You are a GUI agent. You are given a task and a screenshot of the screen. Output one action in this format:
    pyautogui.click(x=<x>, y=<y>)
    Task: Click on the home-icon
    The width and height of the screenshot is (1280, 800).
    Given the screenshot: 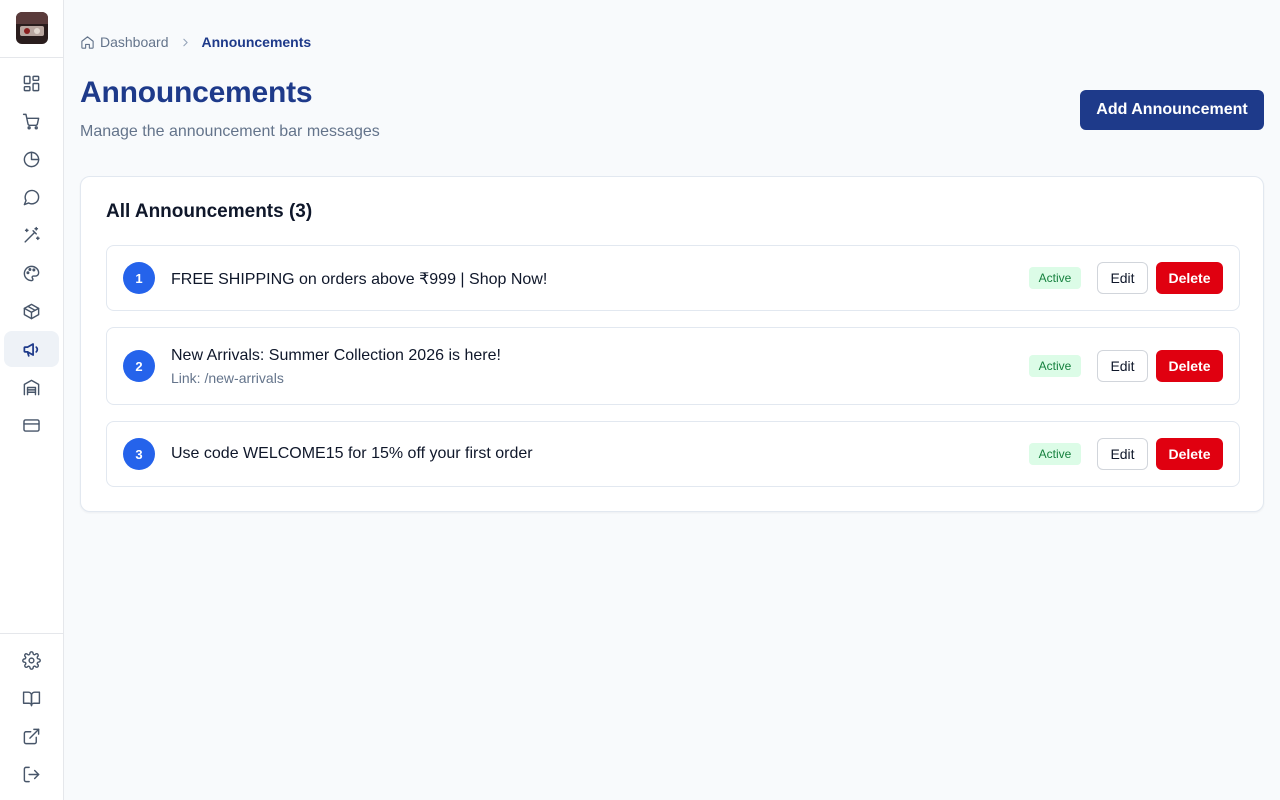 What is the action you would take?
    pyautogui.click(x=87, y=42)
    